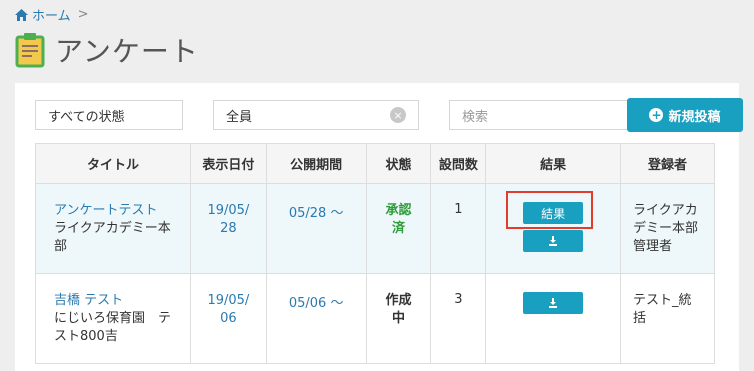  I want to click on row-result-cell, so click(553, 318).